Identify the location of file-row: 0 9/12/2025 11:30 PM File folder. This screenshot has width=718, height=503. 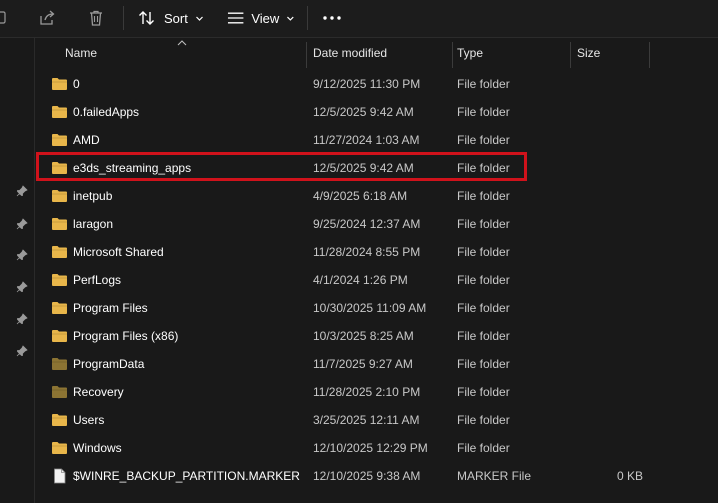
(376, 84).